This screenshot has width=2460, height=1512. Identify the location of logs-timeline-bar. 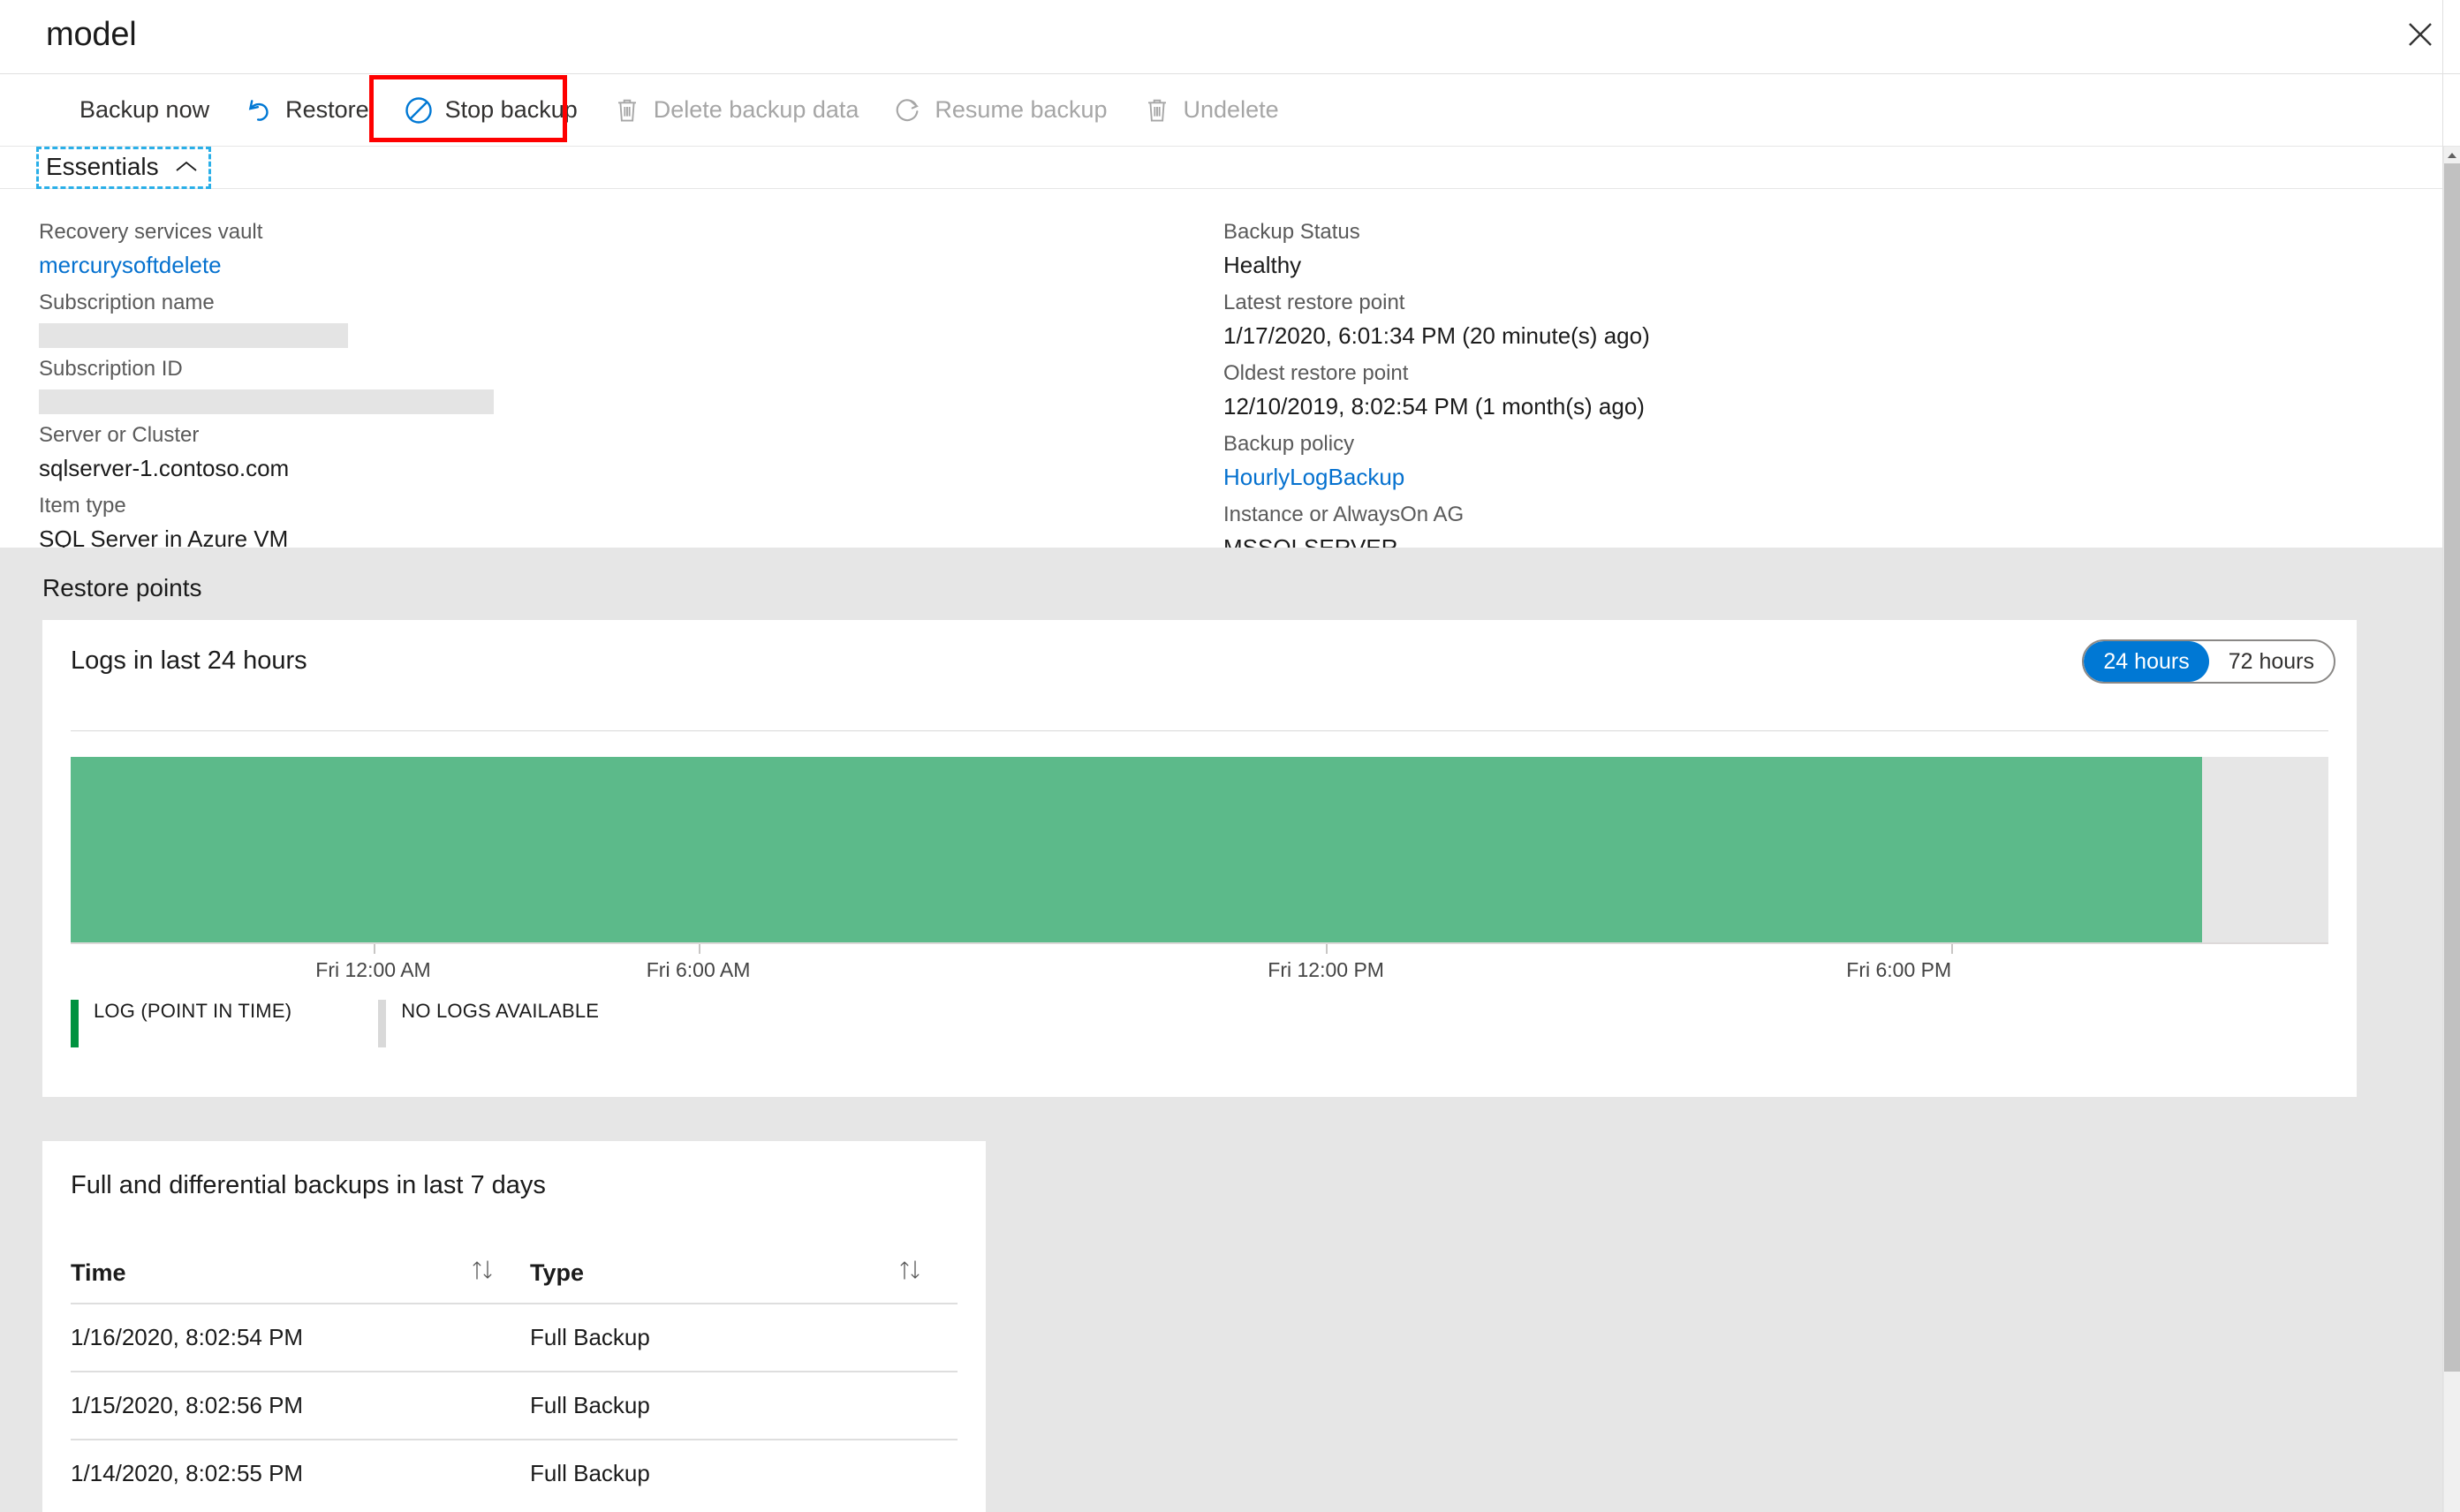
(1199, 849).